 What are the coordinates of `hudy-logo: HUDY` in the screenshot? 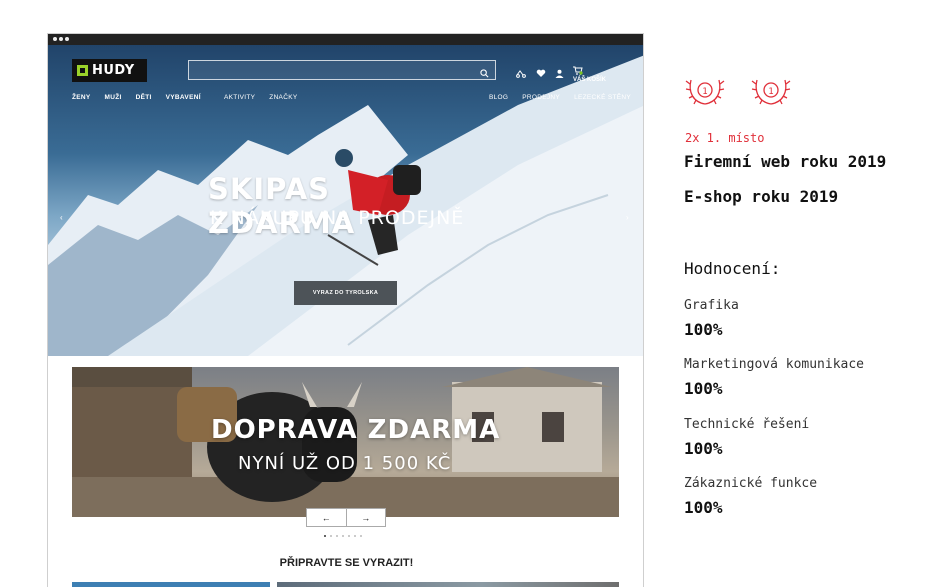 It's located at (109, 70).